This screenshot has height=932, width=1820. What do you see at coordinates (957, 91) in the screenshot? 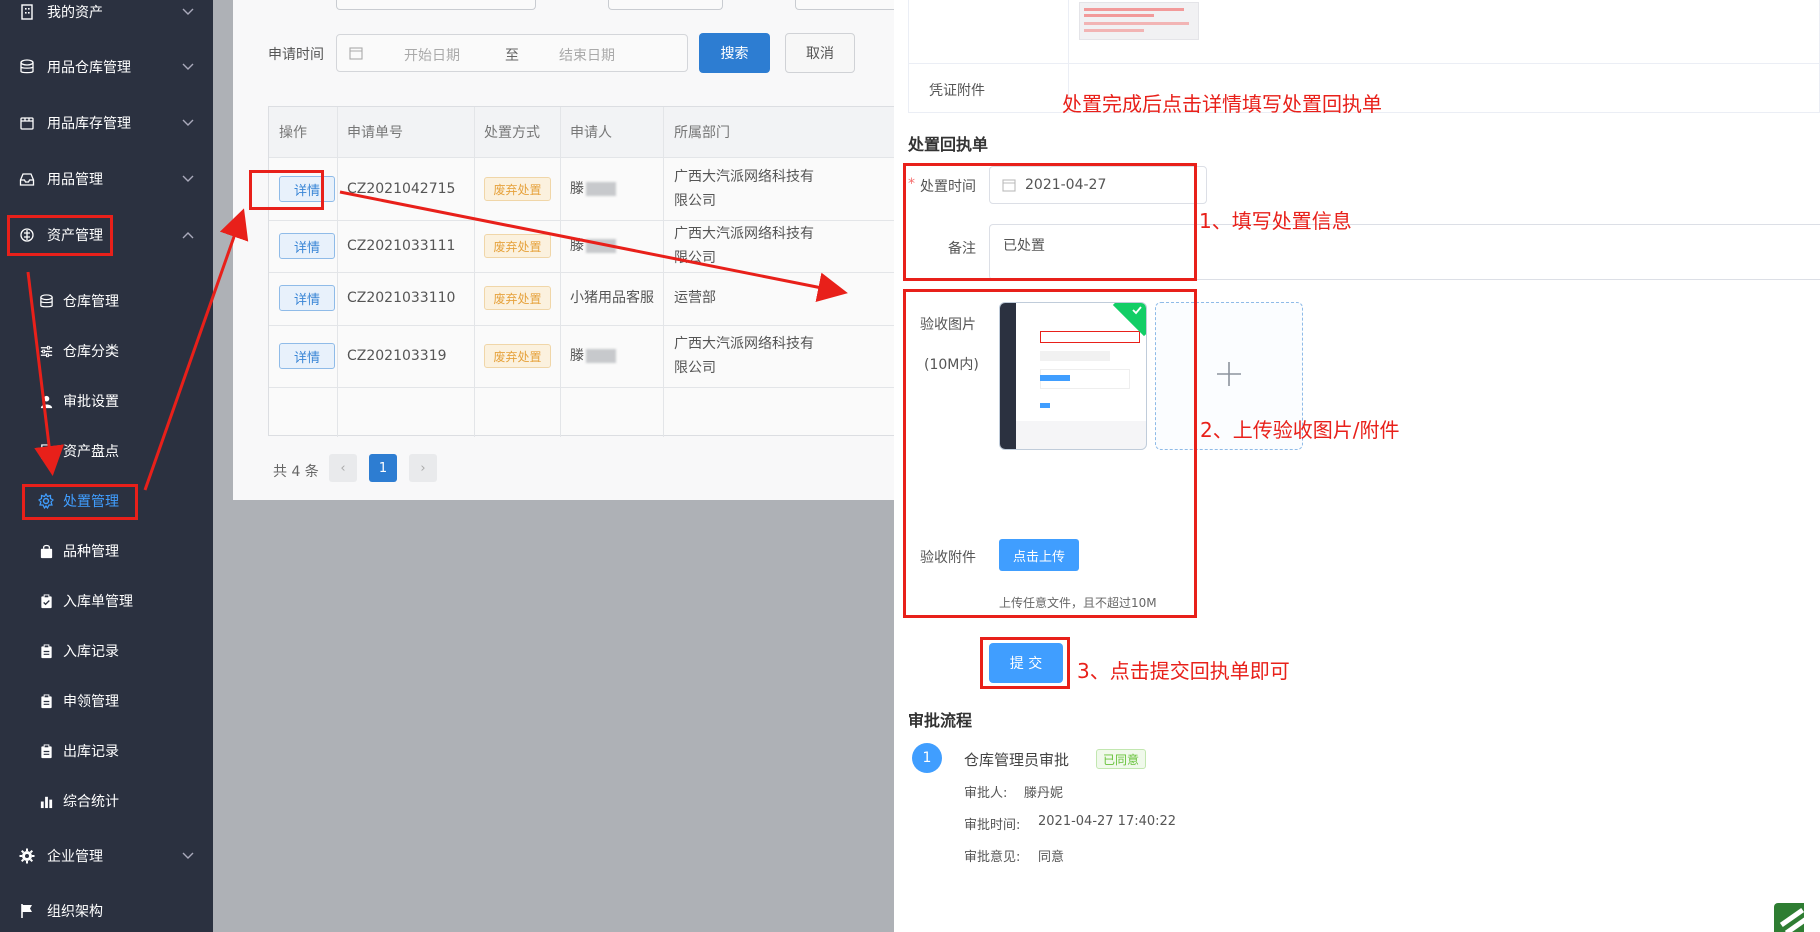
I see `voucher-label: 凭证附件` at bounding box center [957, 91].